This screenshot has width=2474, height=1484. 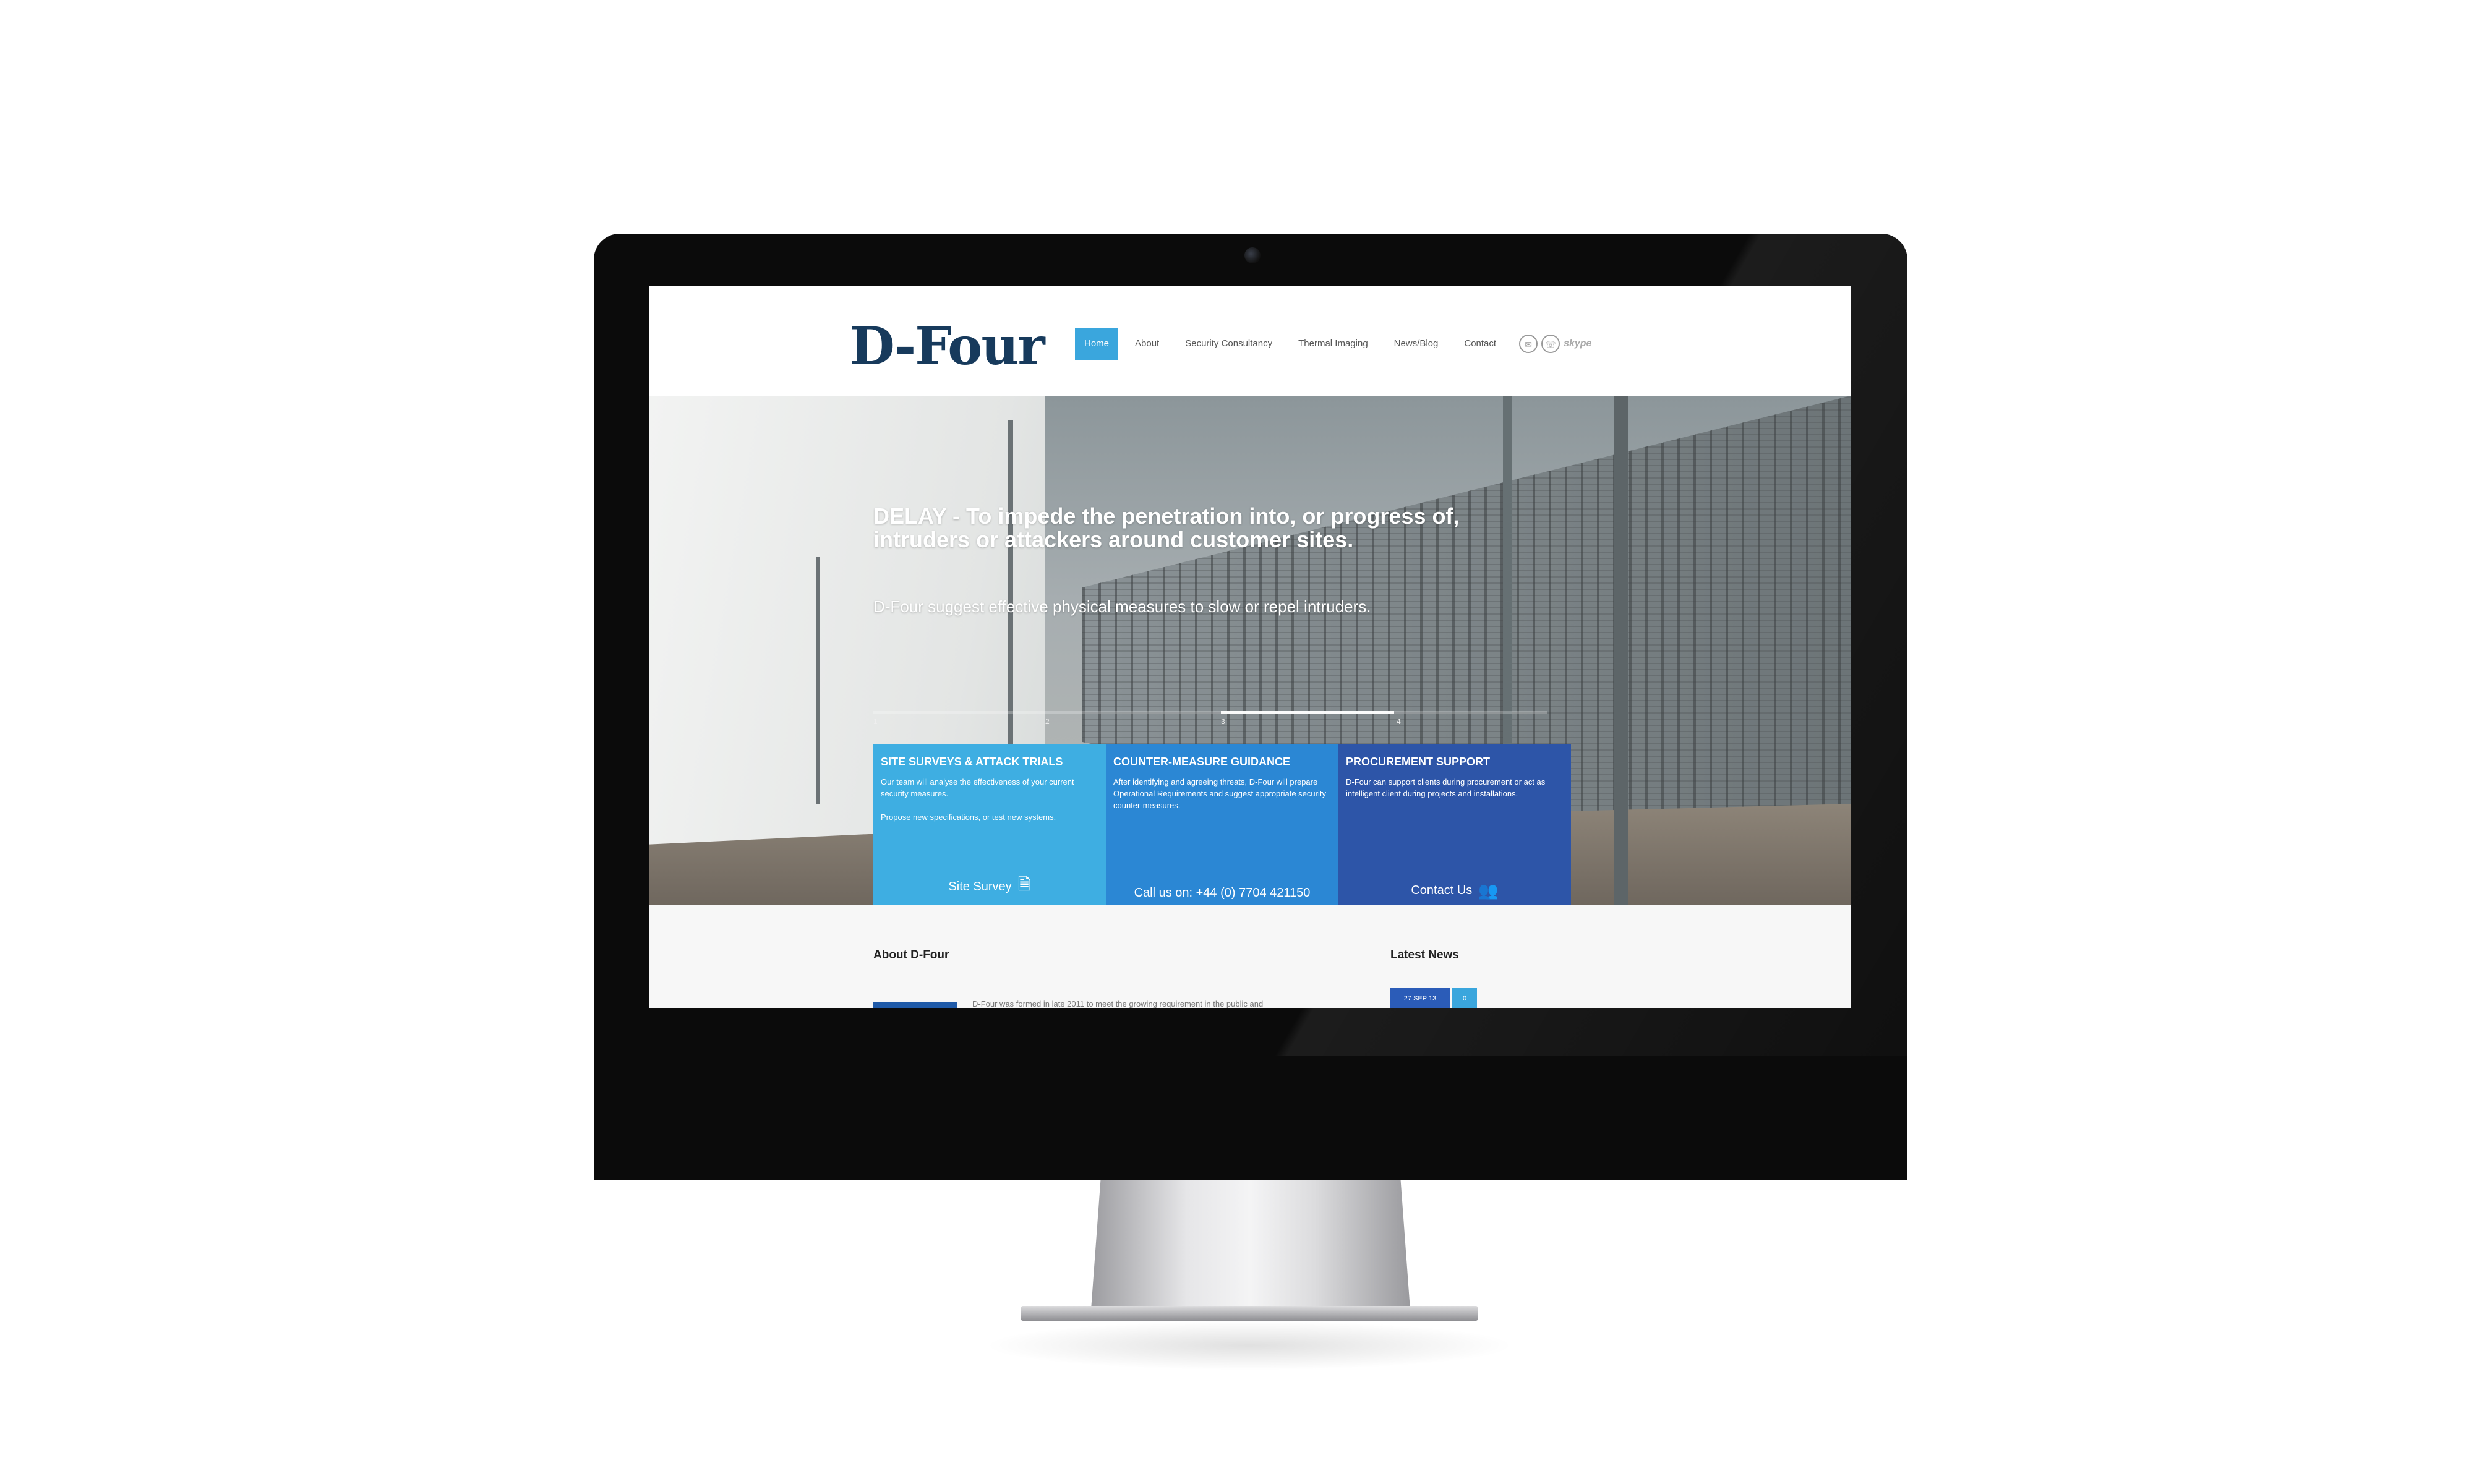 I want to click on monitor-stand-base, so click(x=1249, y=1313).